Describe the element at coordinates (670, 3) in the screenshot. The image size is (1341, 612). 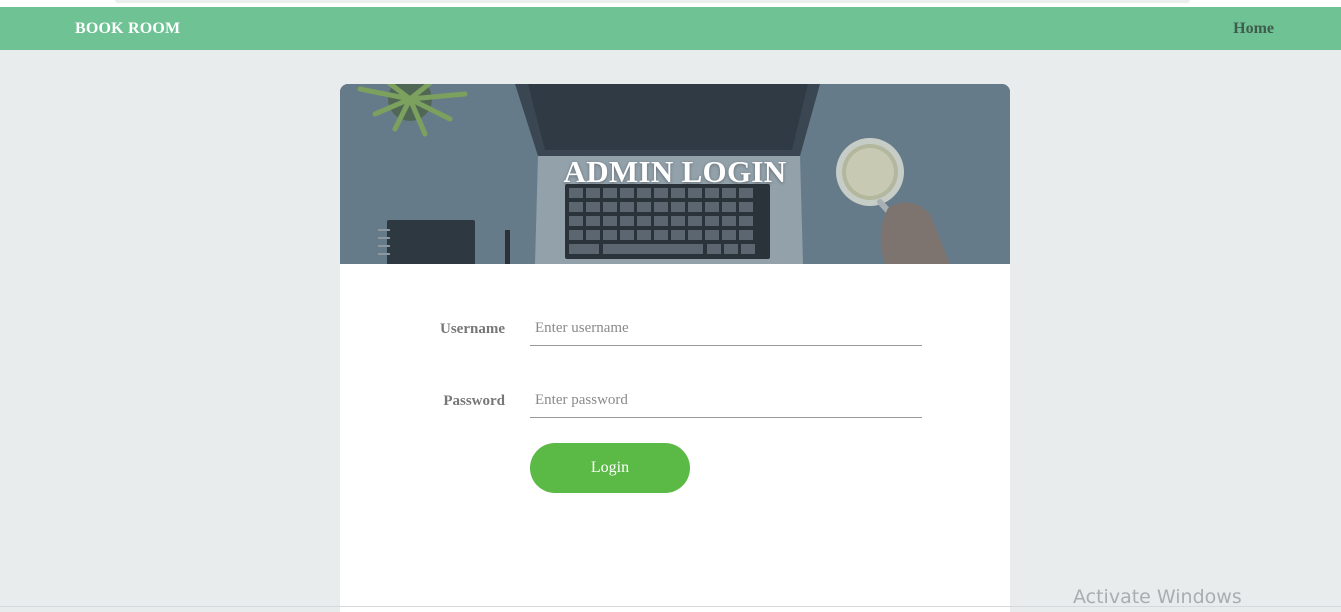
I see `browser-top-strip` at that location.